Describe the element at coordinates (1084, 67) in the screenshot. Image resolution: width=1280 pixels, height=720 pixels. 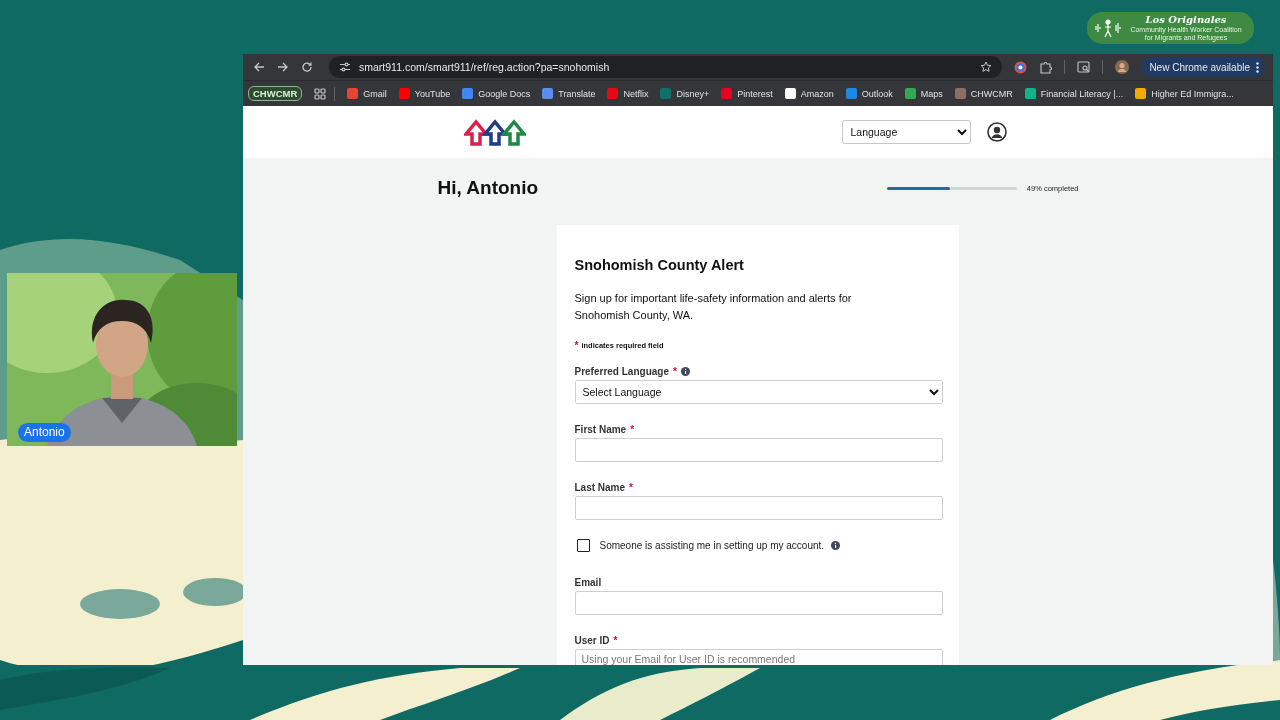
I see `tab-search-icon` at that location.